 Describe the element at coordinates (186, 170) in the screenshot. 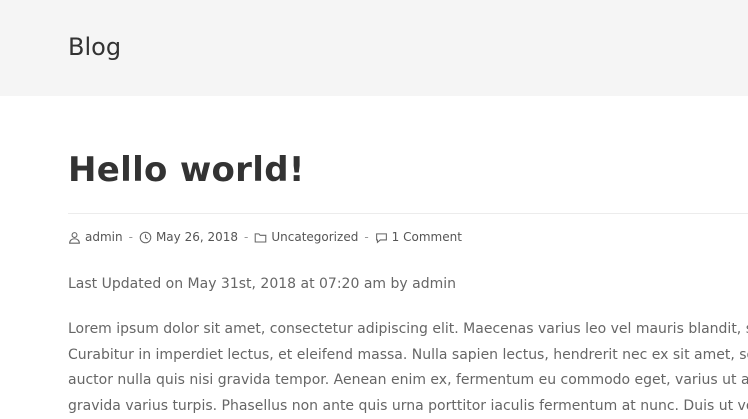

I see `post-title: Hello world!` at that location.